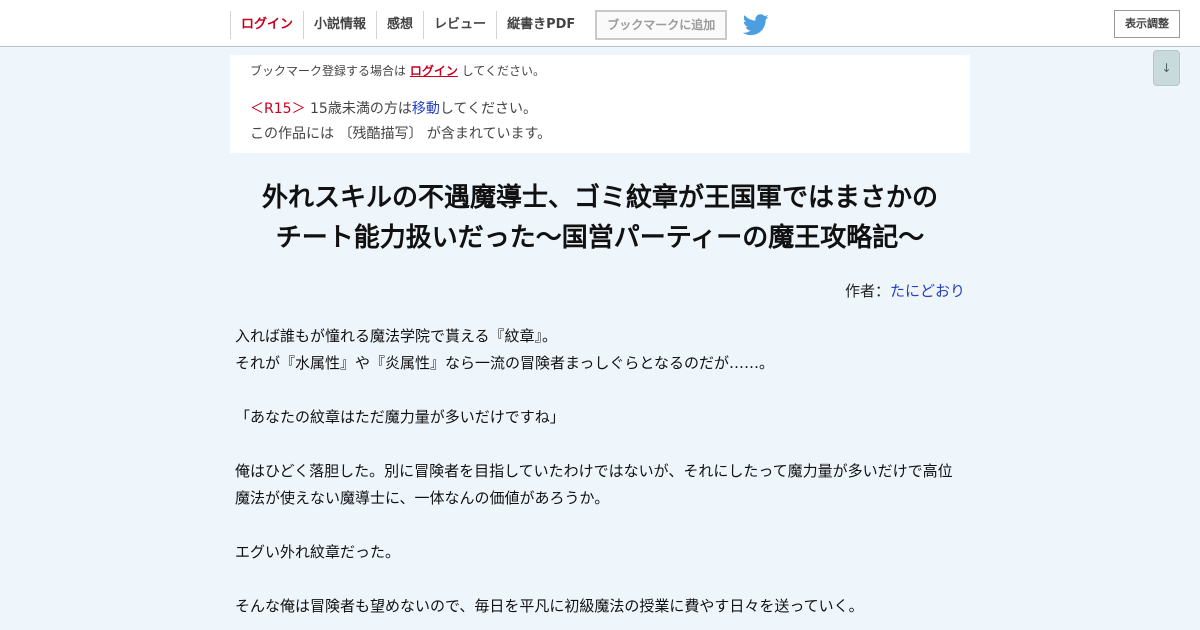 The height and width of the screenshot is (630, 1200). Describe the element at coordinates (600, 238) in the screenshot. I see `title-line-2: チート能力扱いだった〜国営パーティーの魔王攻略記〜` at that location.